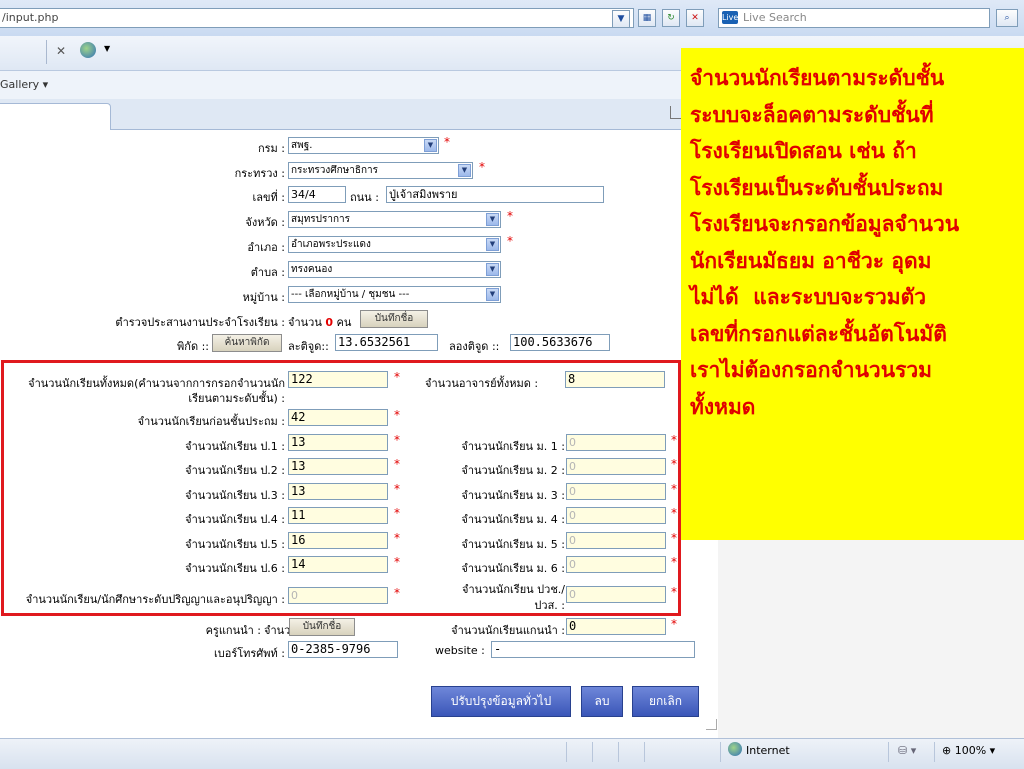 The image size is (1024, 769). Describe the element at coordinates (602, 701) in the screenshot. I see `delete-button: ลบ` at that location.